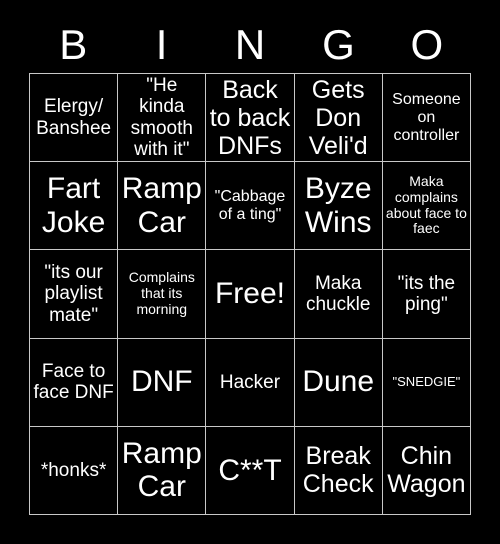  What do you see at coordinates (427, 44) in the screenshot?
I see `header-letter-o: O` at bounding box center [427, 44].